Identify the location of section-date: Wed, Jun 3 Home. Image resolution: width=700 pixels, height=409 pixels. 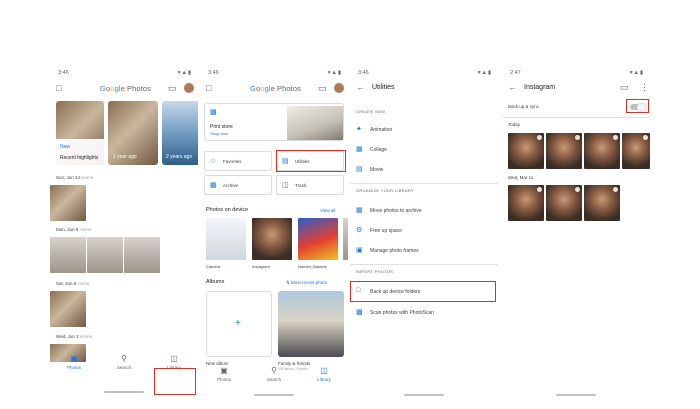
(74, 336).